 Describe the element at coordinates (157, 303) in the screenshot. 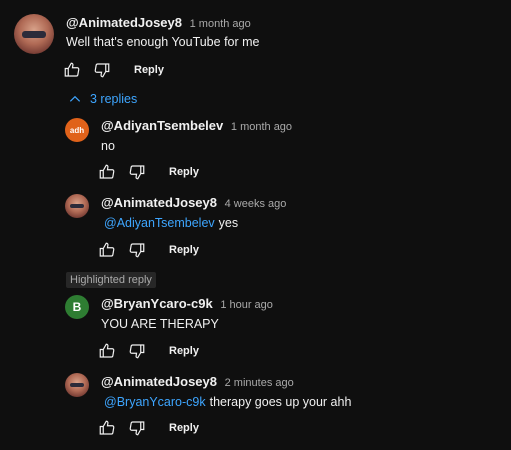

I see `comment-author: @BryanYcaro-c9k` at that location.